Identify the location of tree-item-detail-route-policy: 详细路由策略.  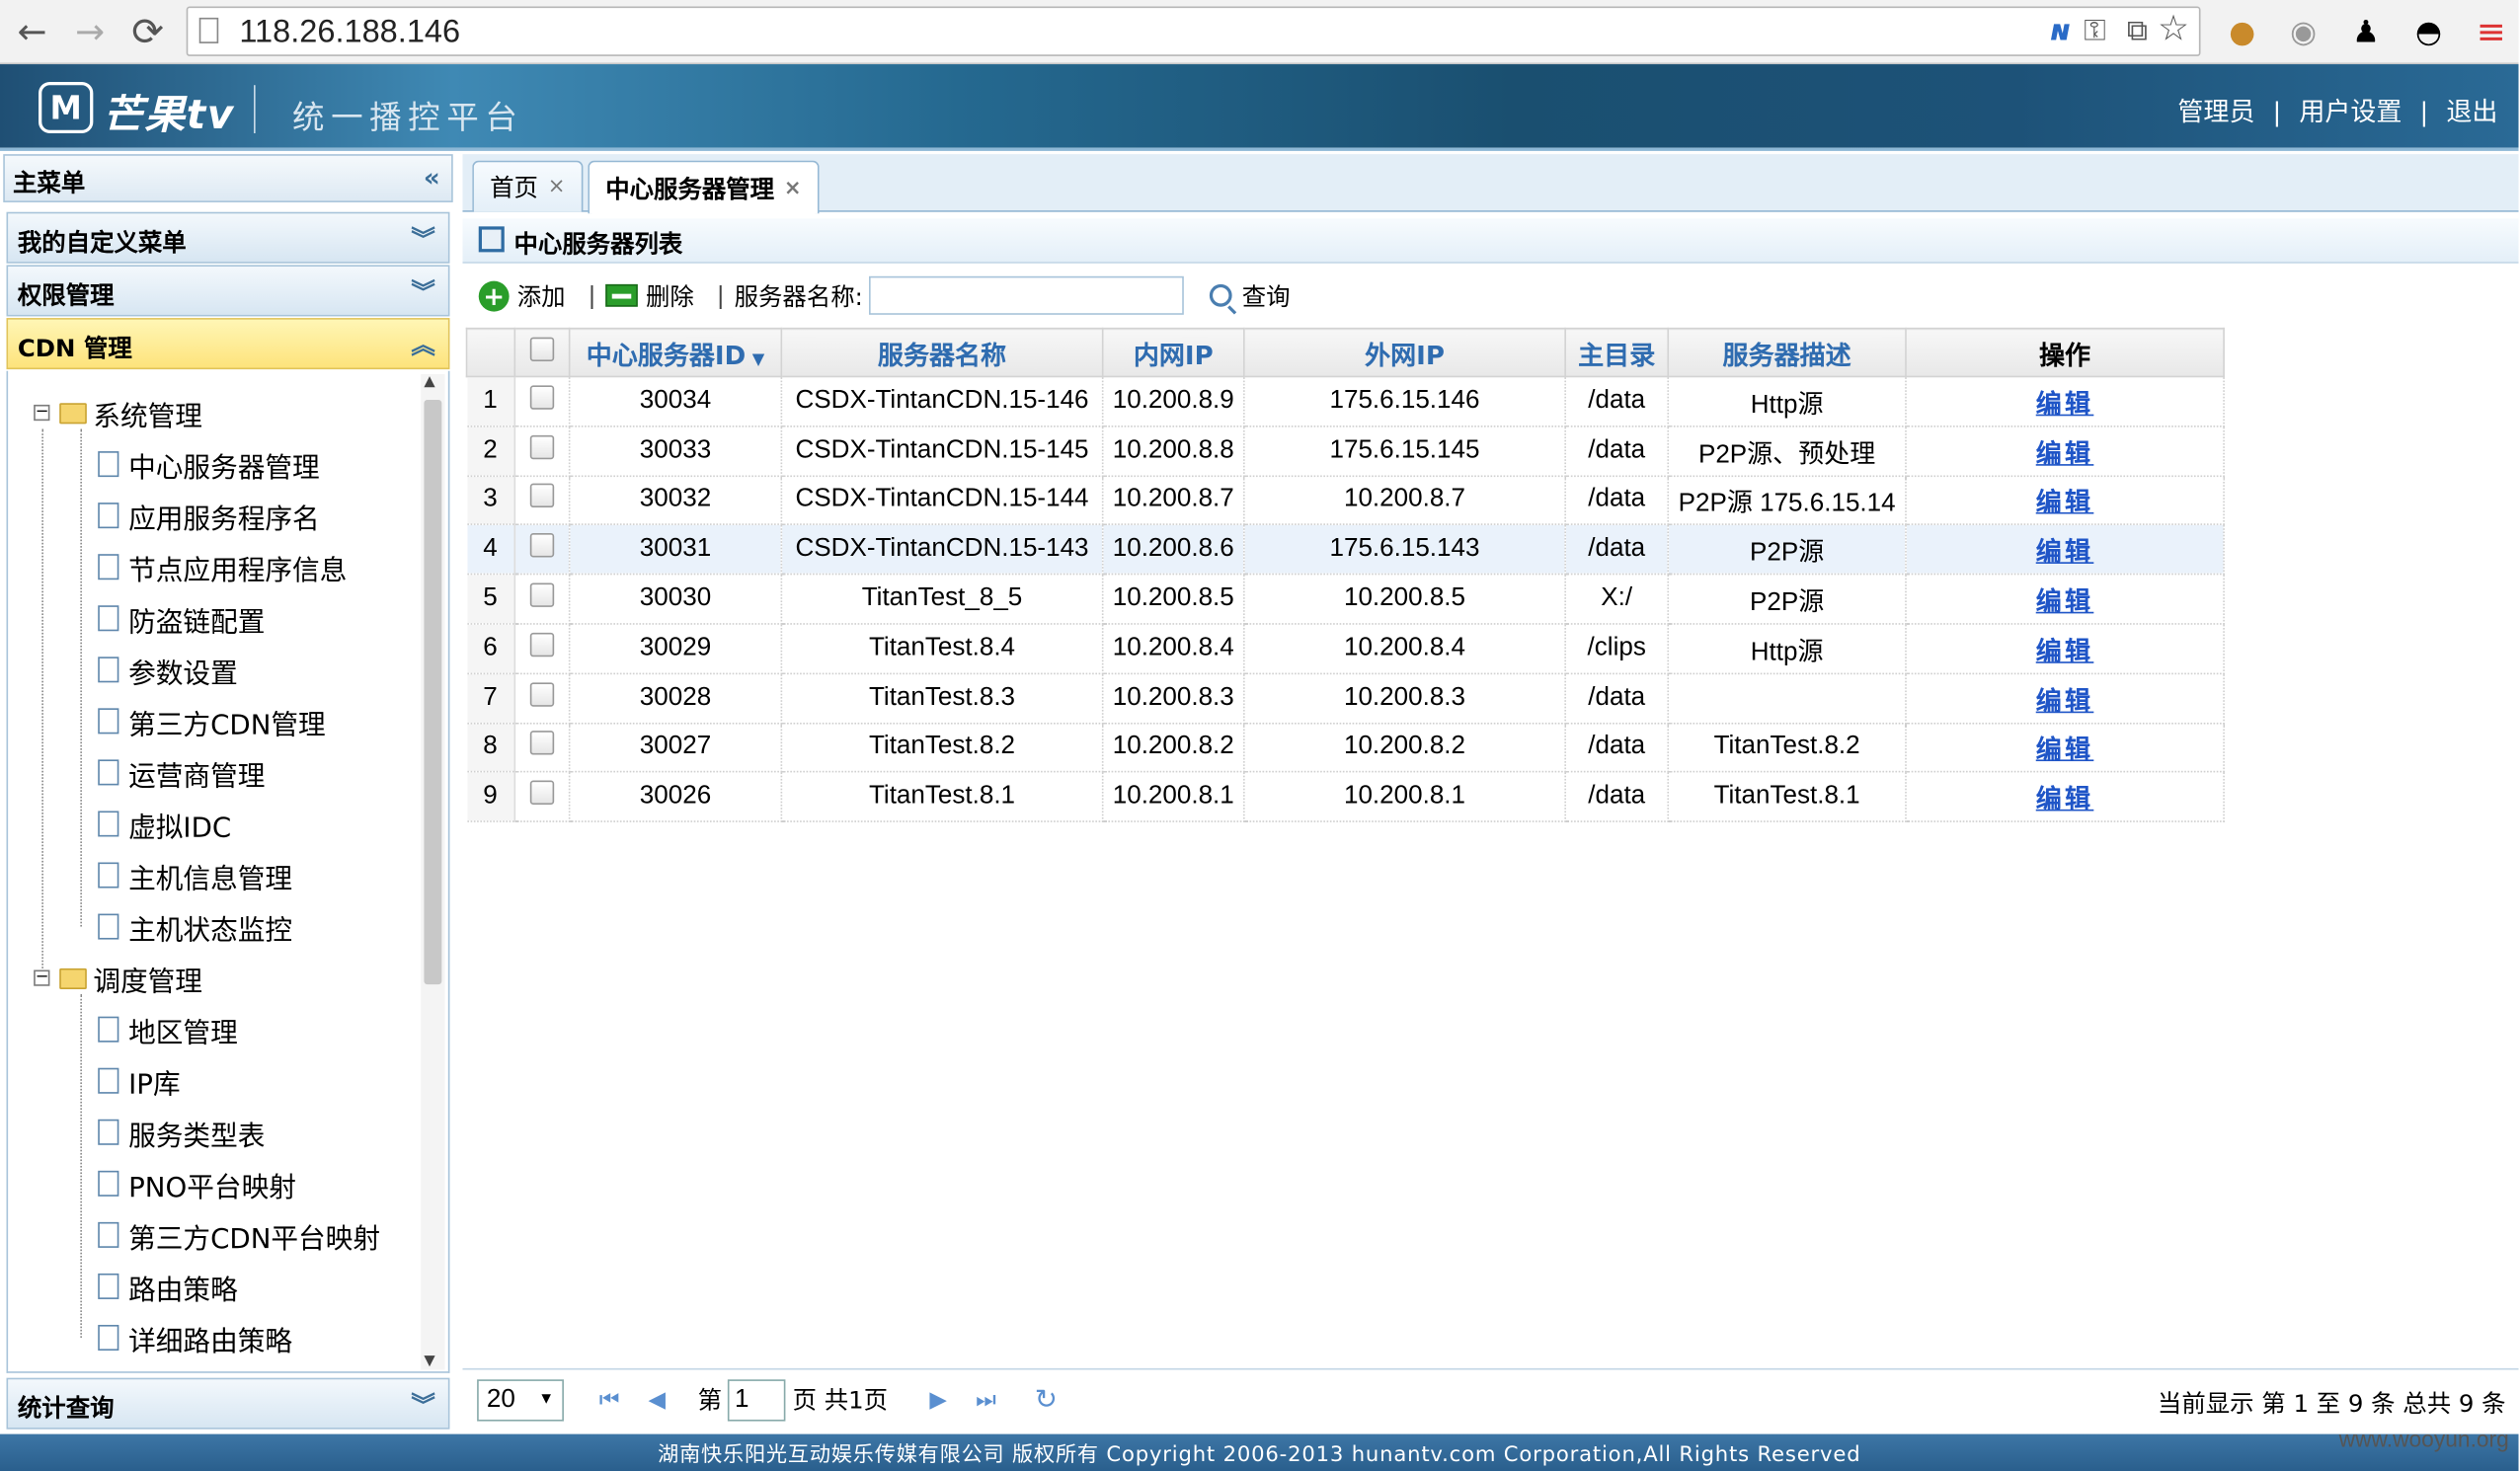
(195, 1337).